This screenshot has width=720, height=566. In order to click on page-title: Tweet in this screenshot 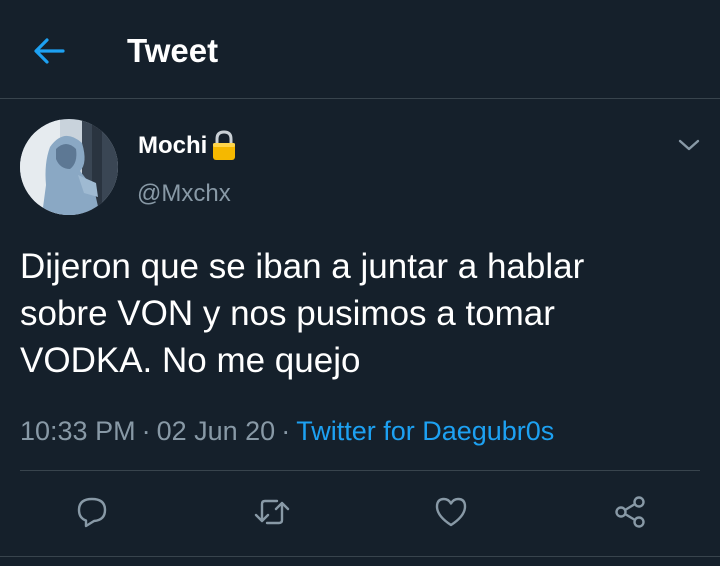, I will do `click(173, 50)`.